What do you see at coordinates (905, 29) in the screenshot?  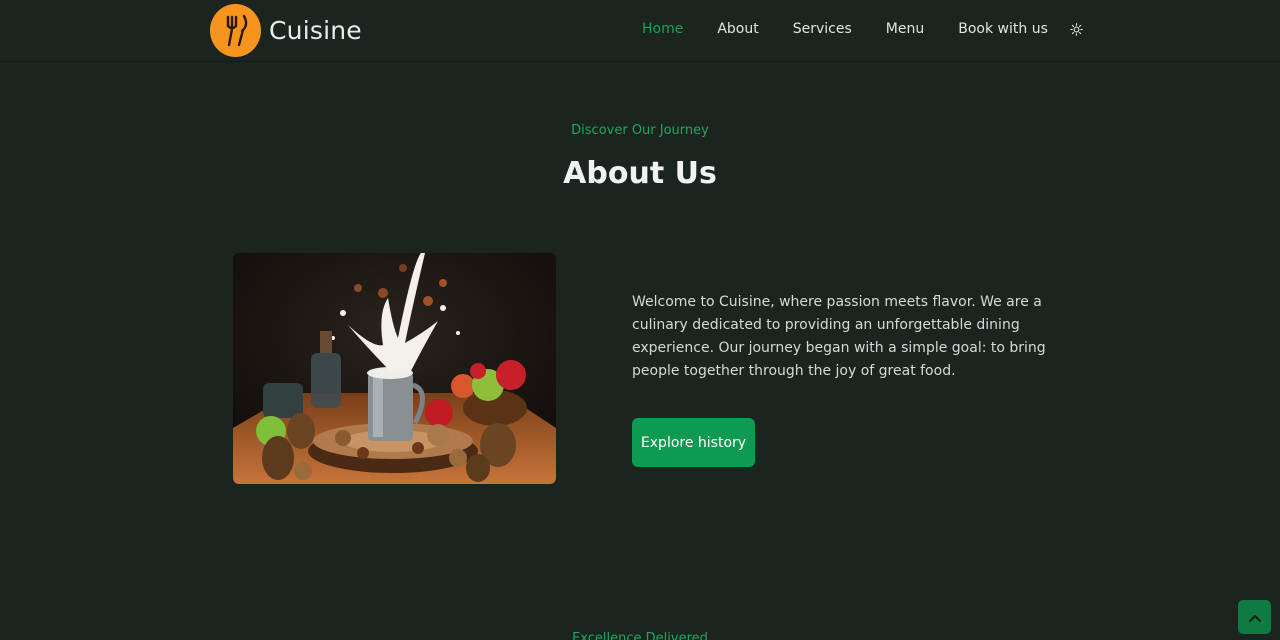 I see `nav-item-menu: Menu` at bounding box center [905, 29].